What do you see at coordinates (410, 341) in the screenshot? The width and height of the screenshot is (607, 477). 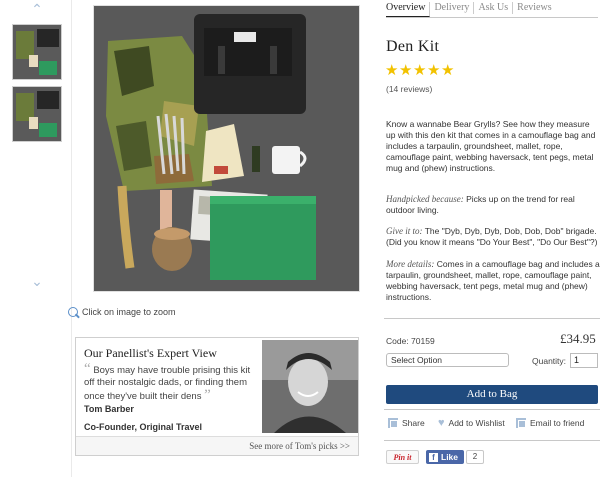 I see `product-code: Code: 70159` at bounding box center [410, 341].